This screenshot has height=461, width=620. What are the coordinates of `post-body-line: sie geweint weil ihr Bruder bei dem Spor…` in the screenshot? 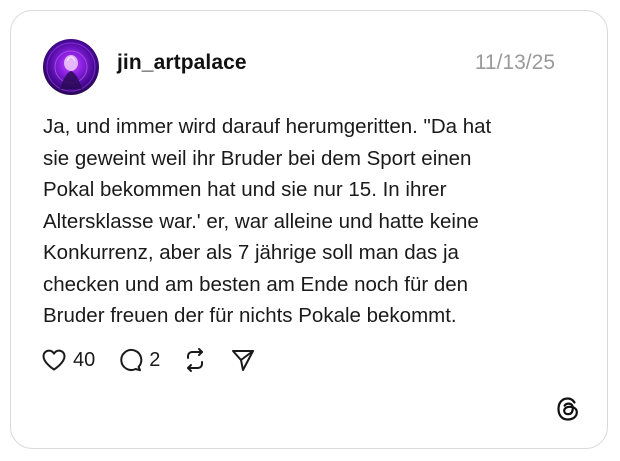 It's located at (257, 158).